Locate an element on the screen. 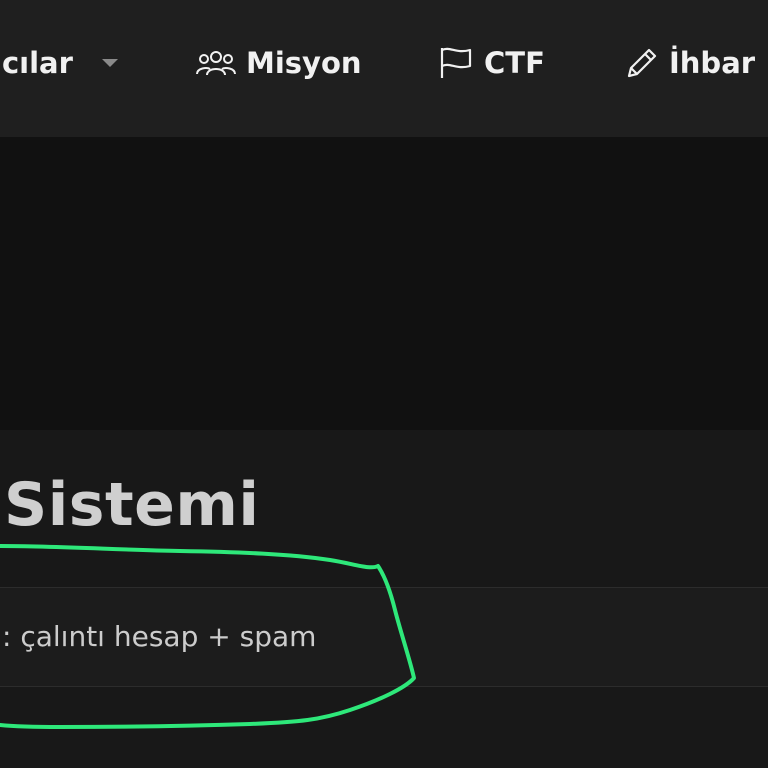  nav-item-users-label: ıcılar is located at coordinates (36, 62).